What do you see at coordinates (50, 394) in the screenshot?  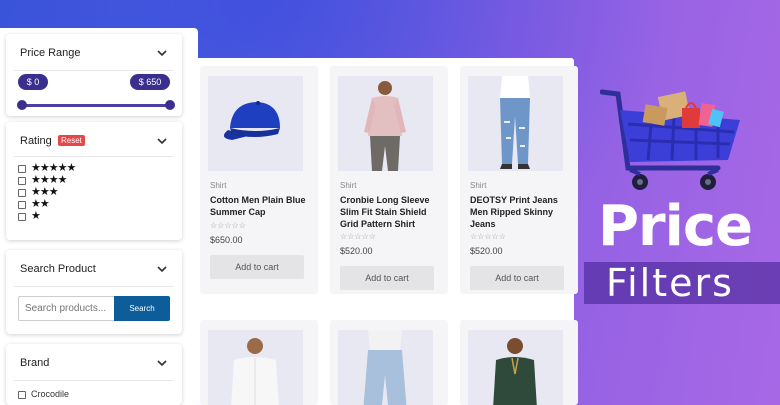 I see `brand-label: Crocodile` at bounding box center [50, 394].